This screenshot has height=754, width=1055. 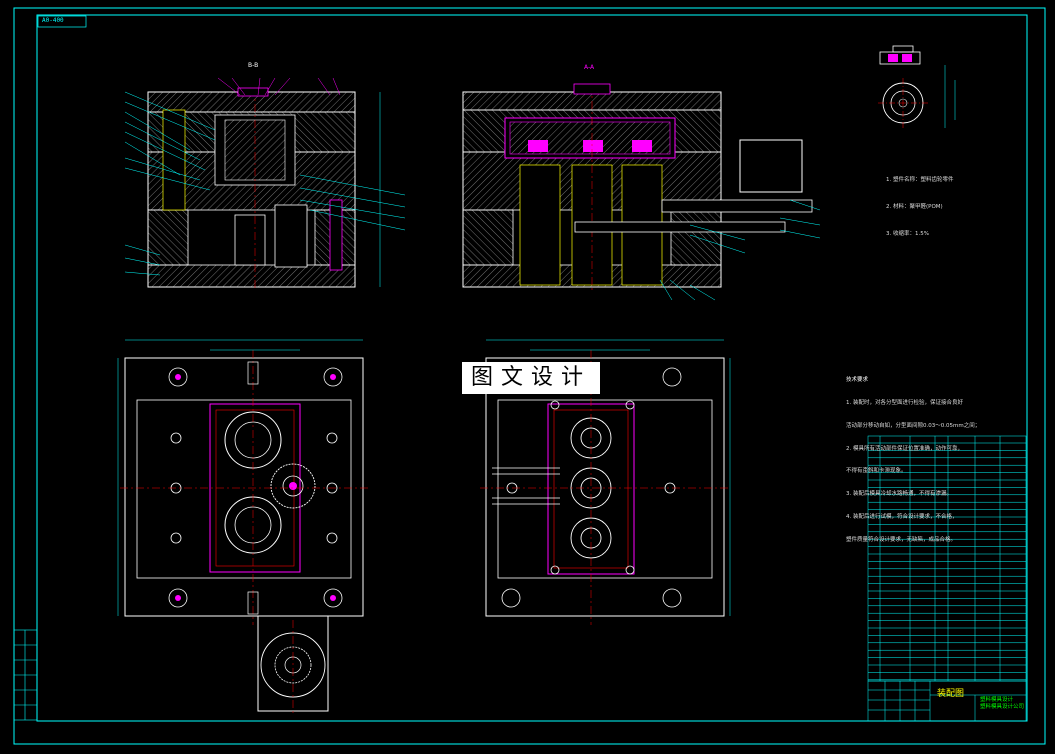 I want to click on section-label-b-b: B-B, so click(x=253, y=65).